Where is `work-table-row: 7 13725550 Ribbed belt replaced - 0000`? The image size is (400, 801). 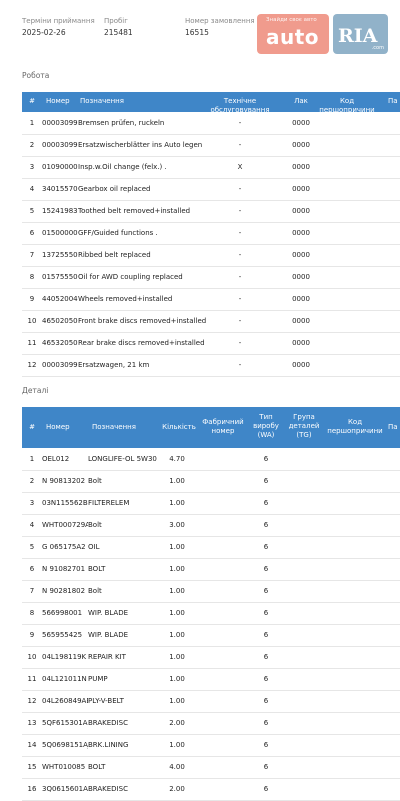 work-table-row: 7 13725550 Ribbed belt replaced - 0000 is located at coordinates (211, 255).